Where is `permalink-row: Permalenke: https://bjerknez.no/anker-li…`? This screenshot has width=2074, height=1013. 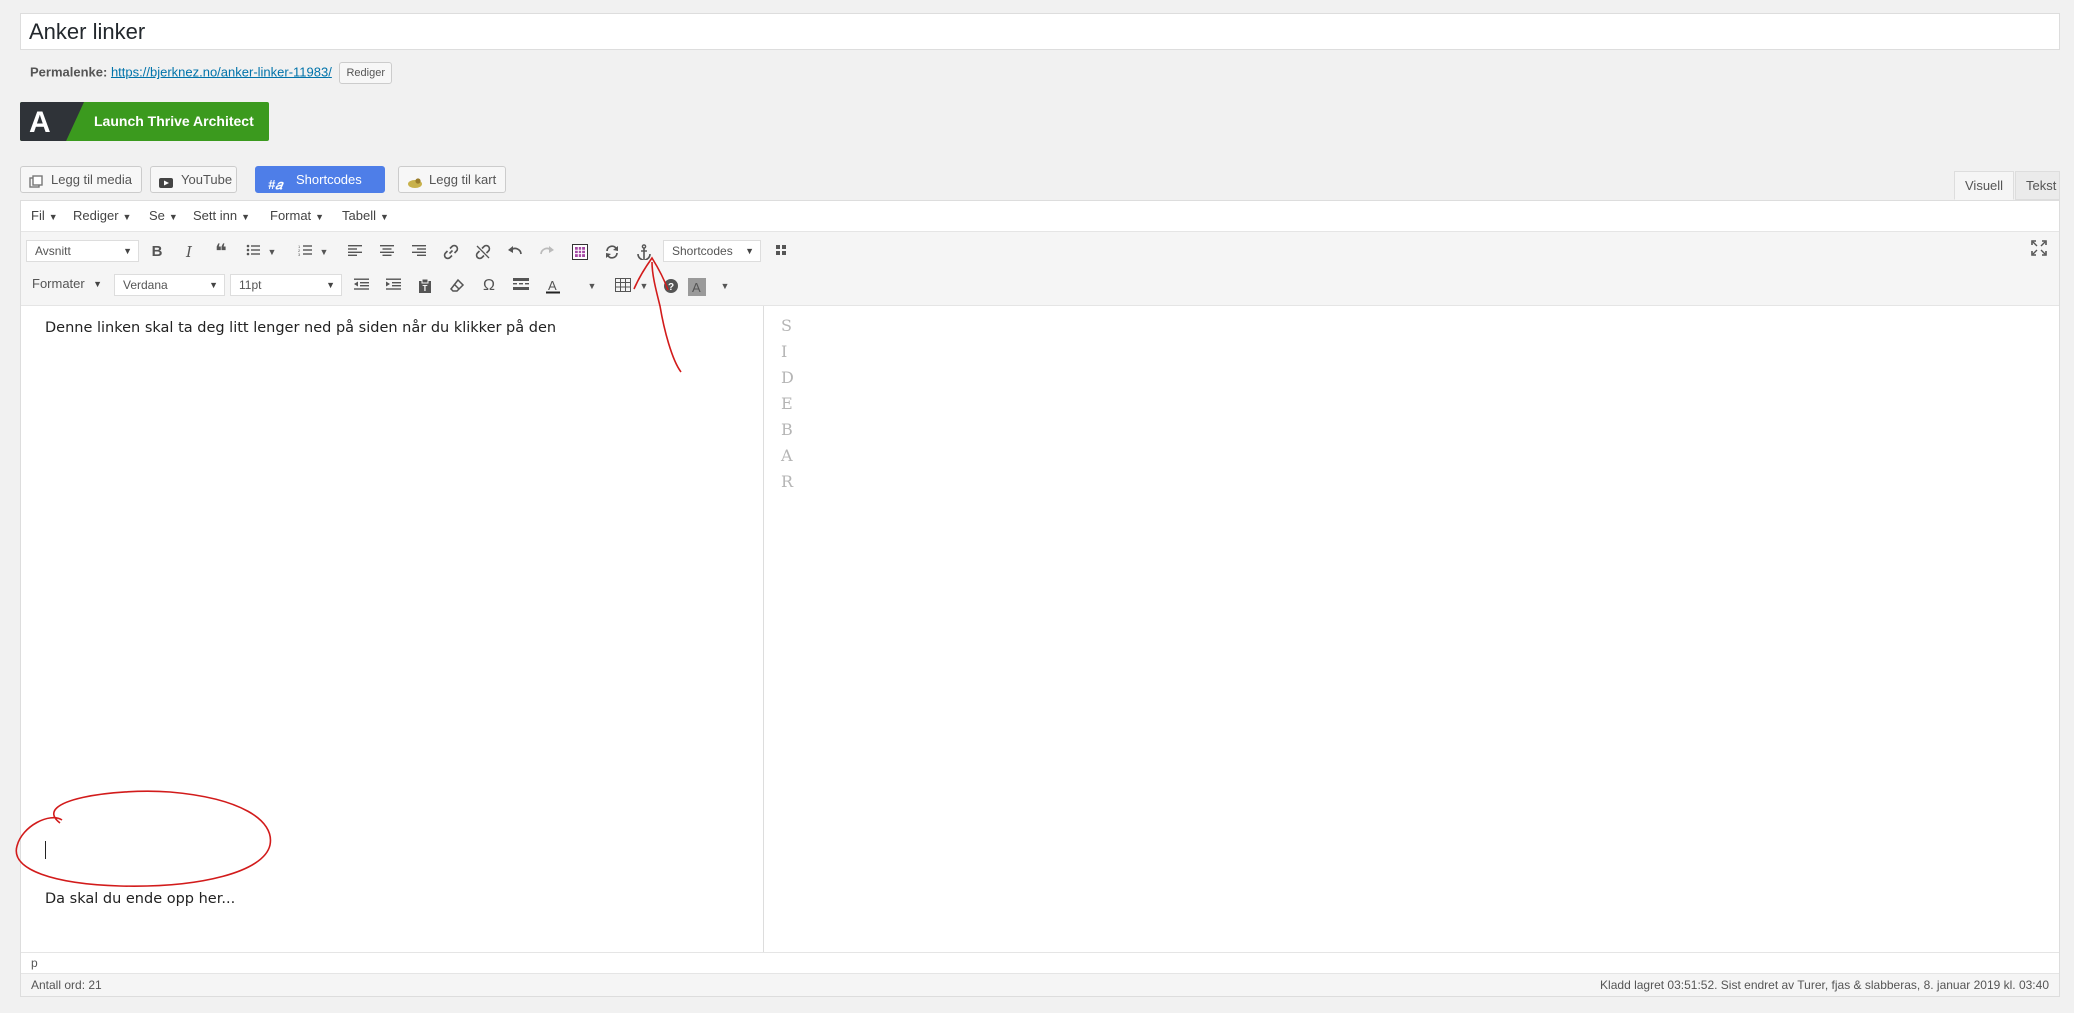 permalink-row: Permalenke: https://bjerknez.no/anker-li… is located at coordinates (211, 73).